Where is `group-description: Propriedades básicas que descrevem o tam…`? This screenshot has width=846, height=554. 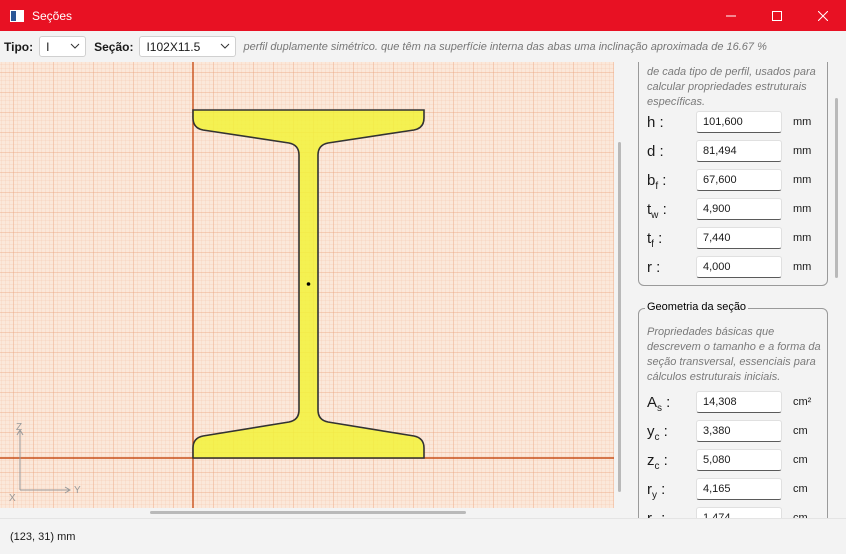
group-description: Propriedades básicas que descrevem o tam… is located at coordinates (734, 354).